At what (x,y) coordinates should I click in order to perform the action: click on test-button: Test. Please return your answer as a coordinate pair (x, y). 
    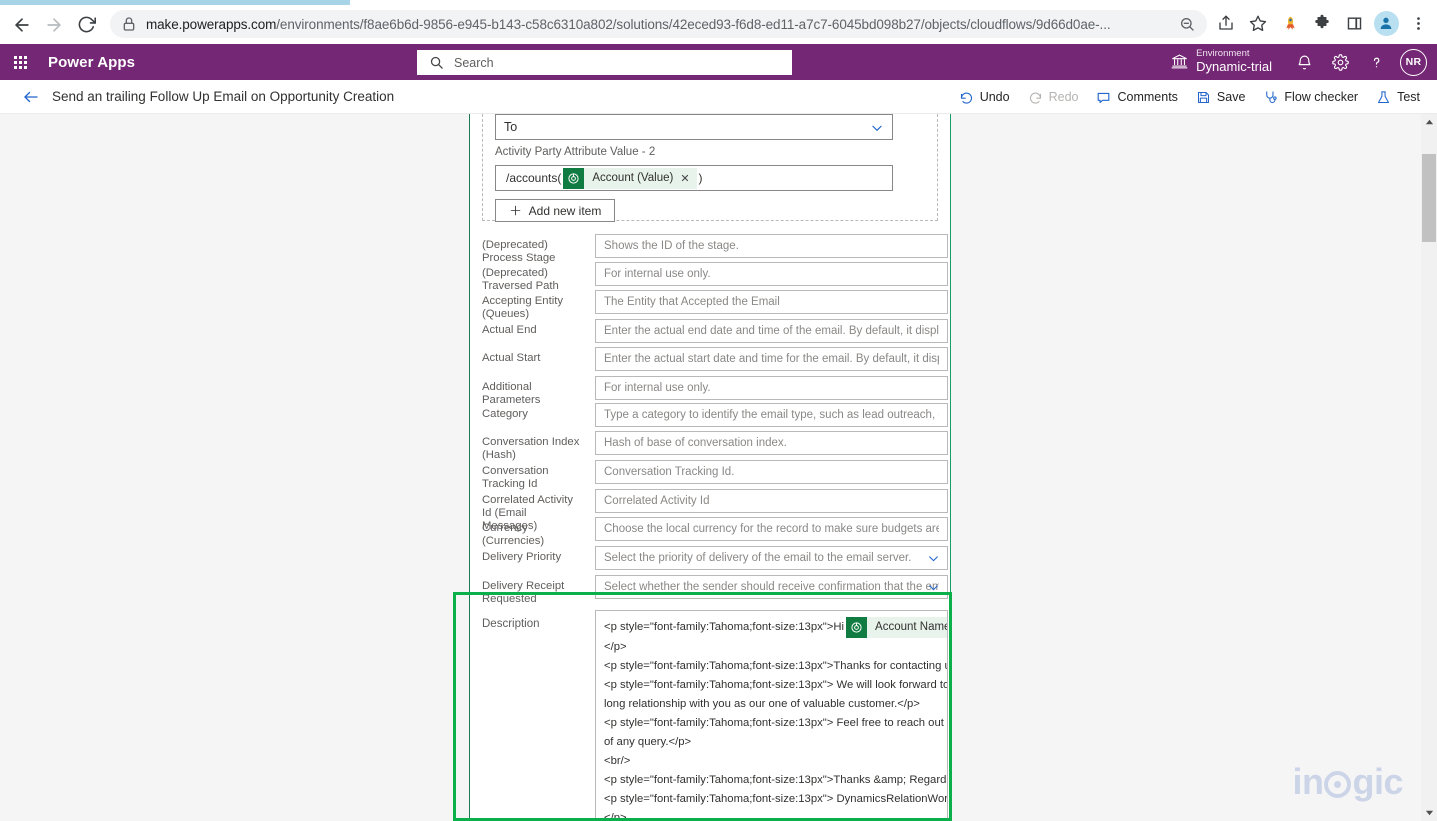
    Looking at the image, I should click on (1398, 97).